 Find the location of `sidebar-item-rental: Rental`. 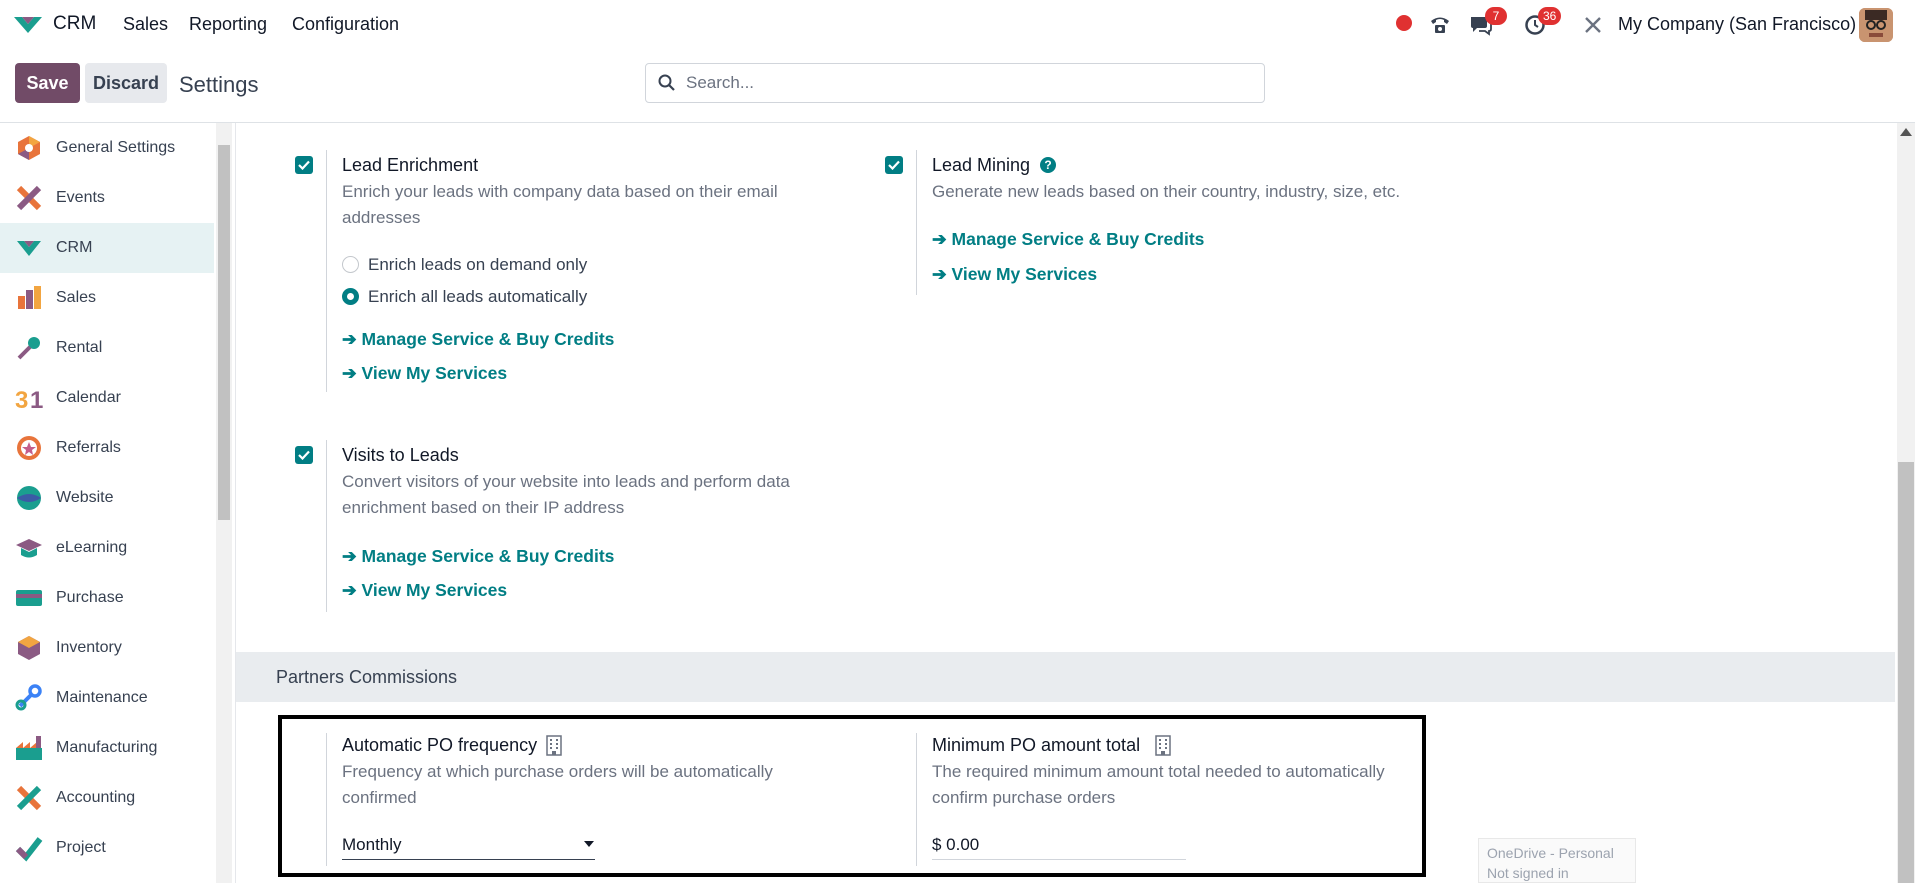

sidebar-item-rental: Rental is located at coordinates (107, 348).